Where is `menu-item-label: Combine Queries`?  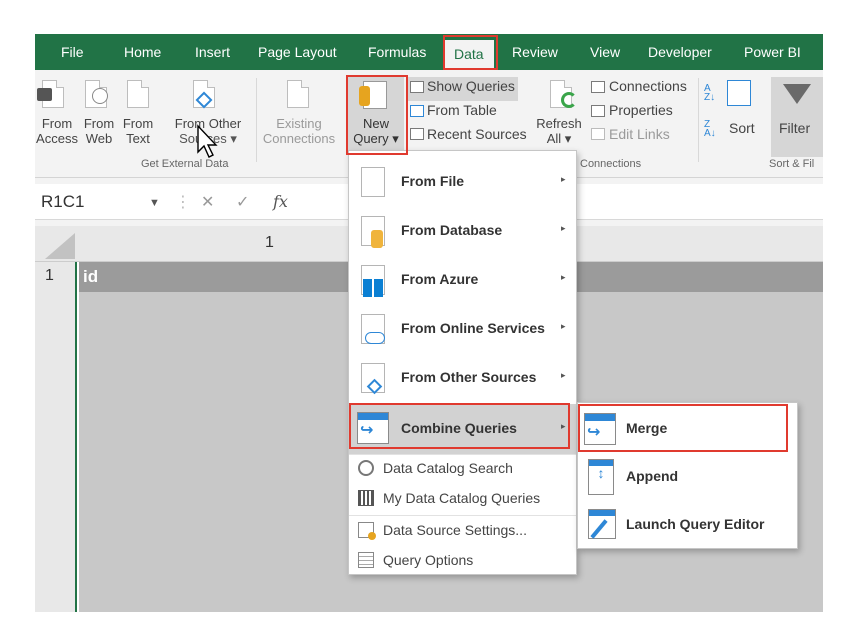
menu-item-label: Combine Queries is located at coordinates (459, 428).